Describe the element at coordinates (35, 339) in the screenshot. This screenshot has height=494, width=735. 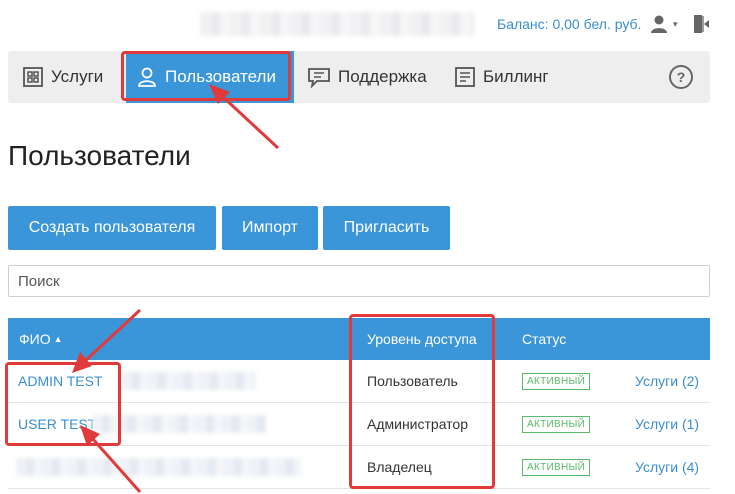
I see `column-header-name-label: ФИО` at that location.